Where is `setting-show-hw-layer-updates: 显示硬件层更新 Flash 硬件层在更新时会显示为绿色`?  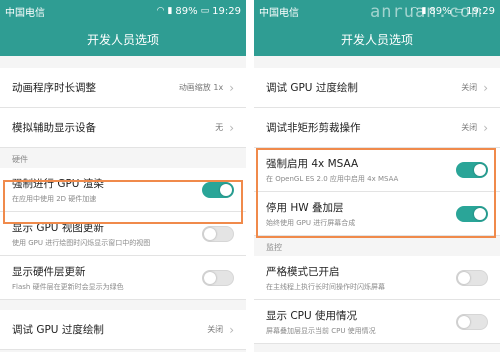 setting-show-hw-layer-updates: 显示硬件层更新 Flash 硬件层在更新时会显示为绿色 is located at coordinates (123, 278).